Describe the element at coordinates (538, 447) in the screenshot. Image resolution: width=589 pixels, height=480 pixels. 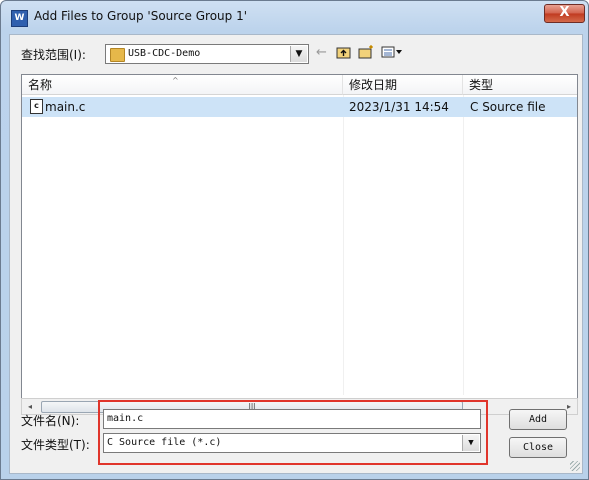
I see `close-button: Close` at that location.